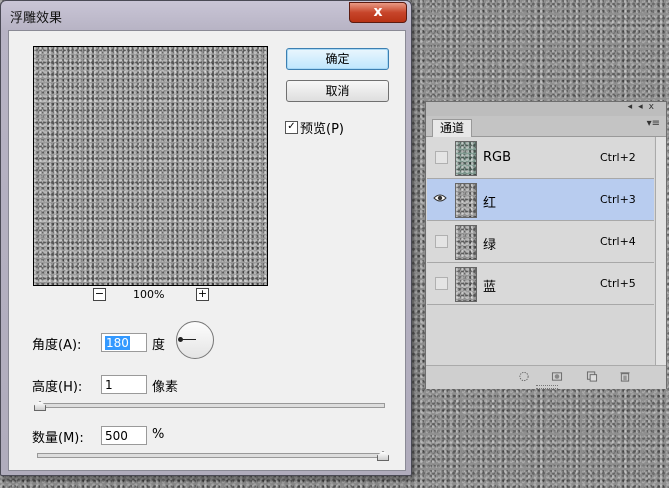 The image size is (669, 488). Describe the element at coordinates (99, 294) in the screenshot. I see `zoom-out-button: −` at that location.